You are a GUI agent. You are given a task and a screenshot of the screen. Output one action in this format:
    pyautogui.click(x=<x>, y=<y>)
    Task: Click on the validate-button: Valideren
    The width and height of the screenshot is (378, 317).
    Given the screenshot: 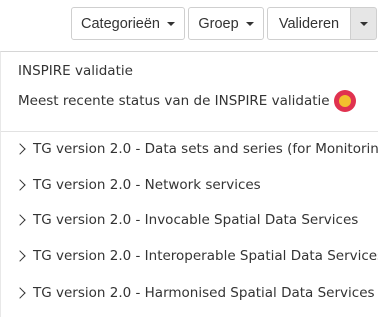 What is the action you would take?
    pyautogui.click(x=309, y=23)
    